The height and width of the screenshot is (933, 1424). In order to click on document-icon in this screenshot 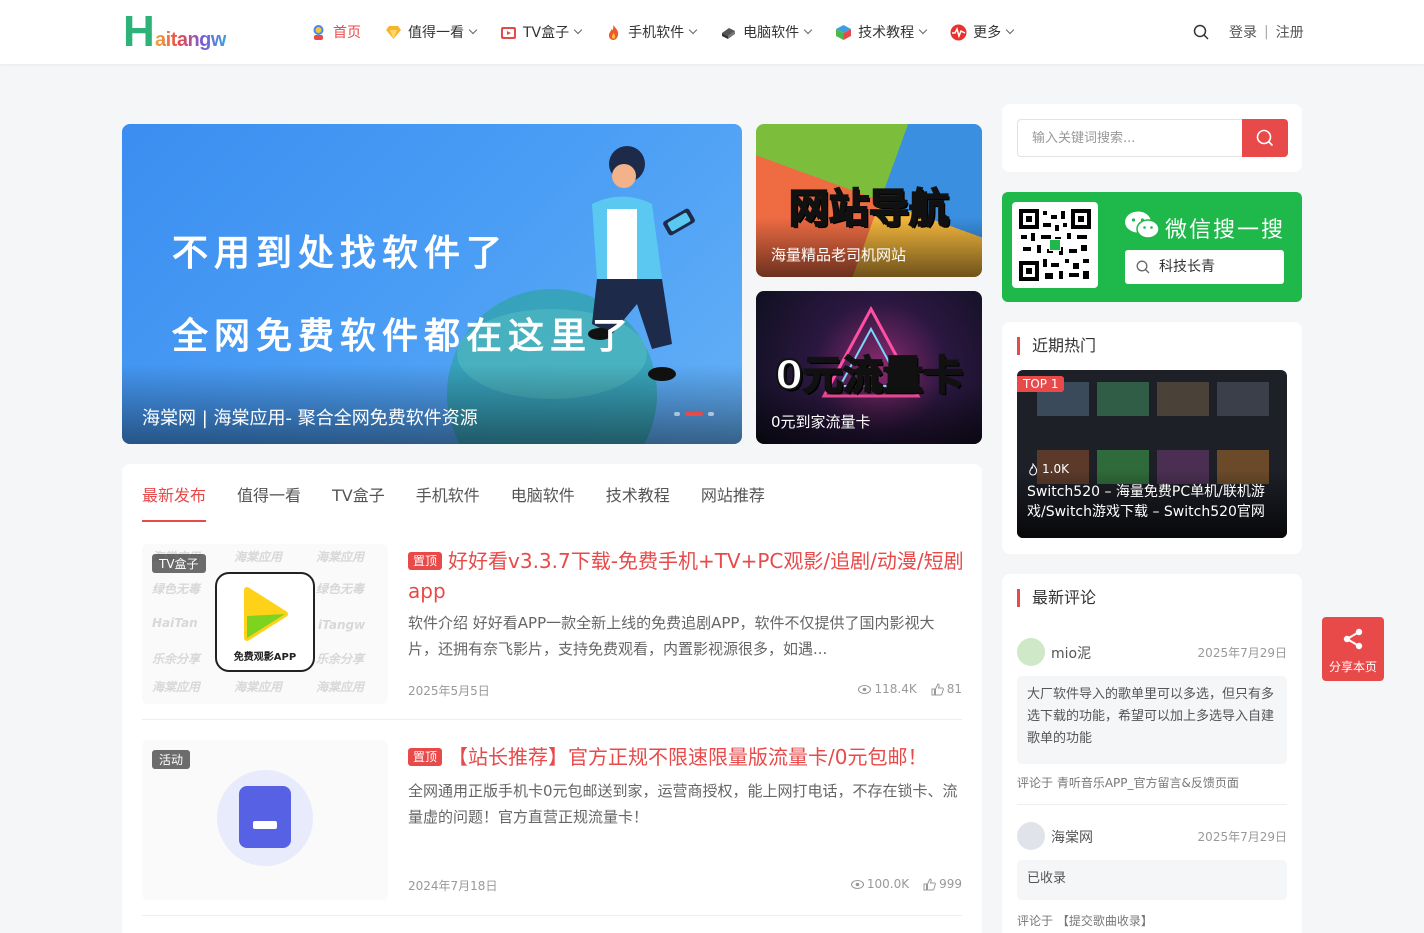, I will do `click(265, 817)`.